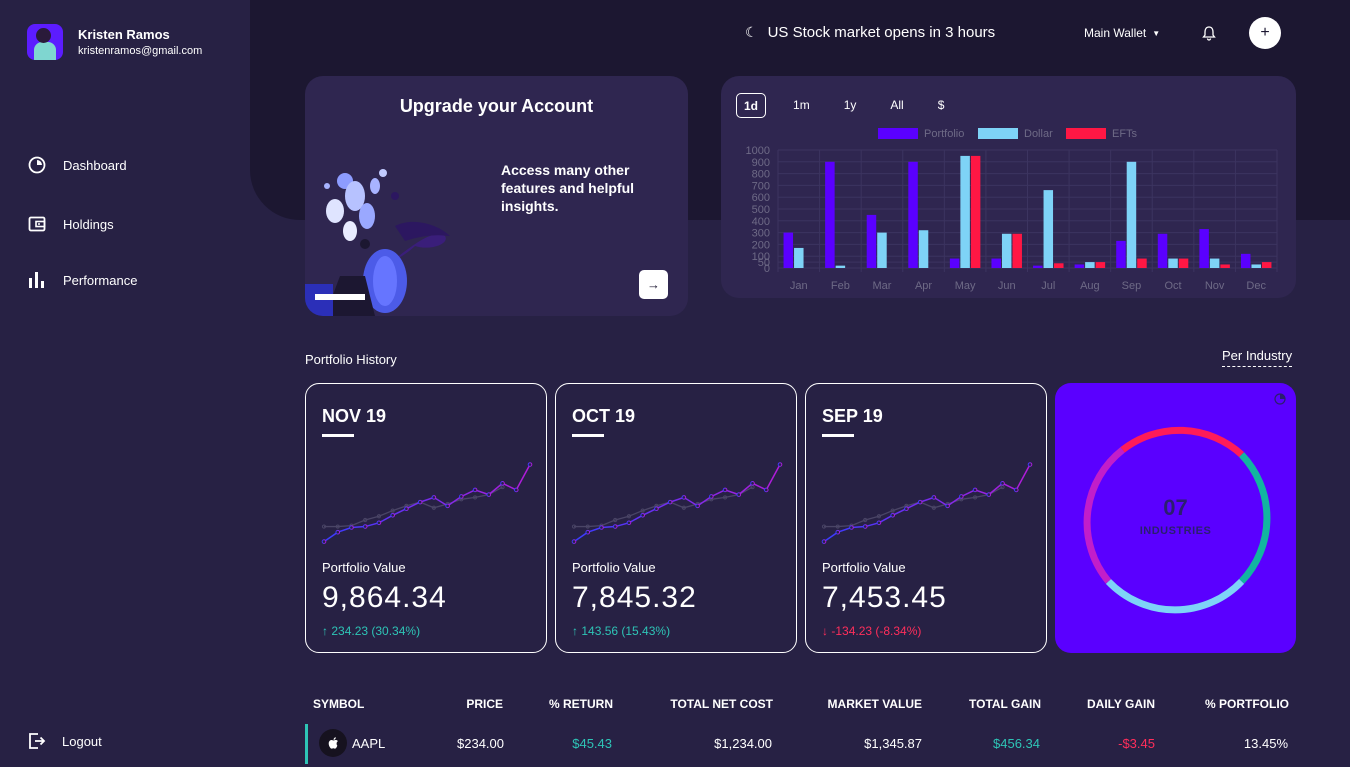 Image resolution: width=1350 pixels, height=767 pixels. What do you see at coordinates (1136, 743) in the screenshot?
I see `cell-daily-gain: -$3.45` at bounding box center [1136, 743].